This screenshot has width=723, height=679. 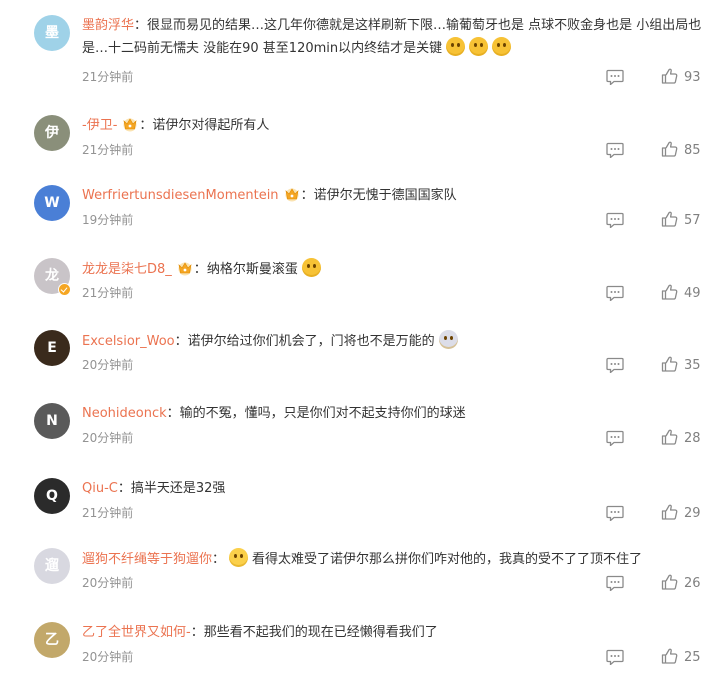 I want to click on username-link: 龙龙是柒七D8_, so click(x=127, y=269).